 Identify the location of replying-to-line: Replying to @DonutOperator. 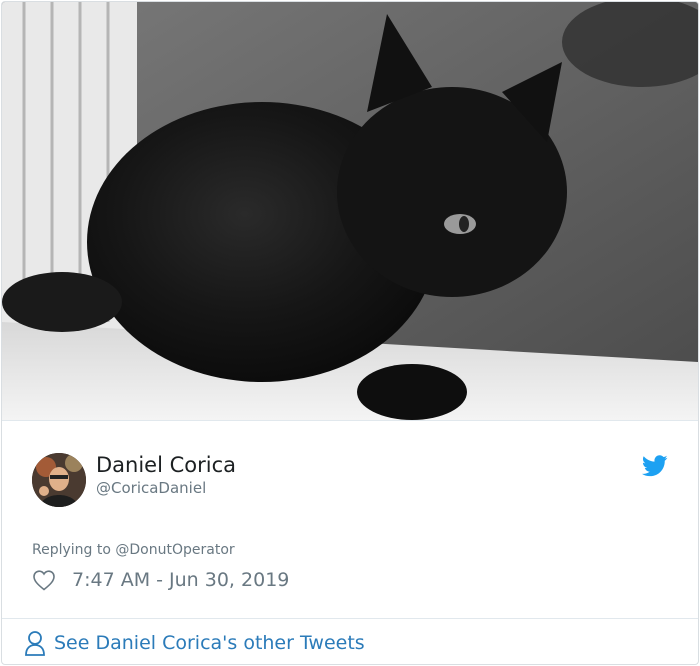
(133, 550).